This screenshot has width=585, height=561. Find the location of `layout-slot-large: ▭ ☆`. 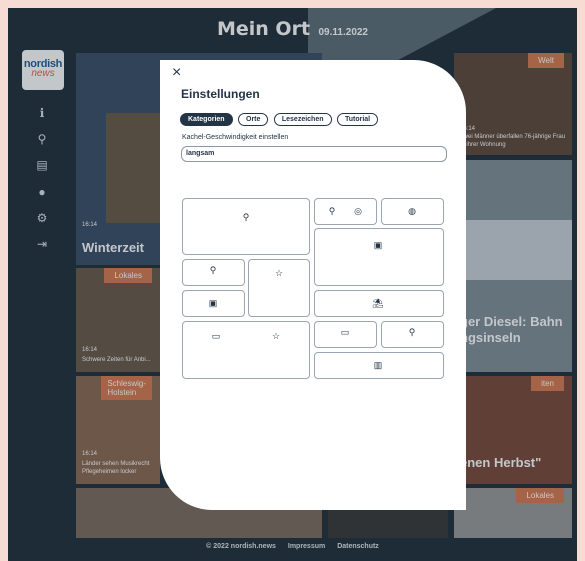

layout-slot-large: ▭ ☆ is located at coordinates (246, 350).